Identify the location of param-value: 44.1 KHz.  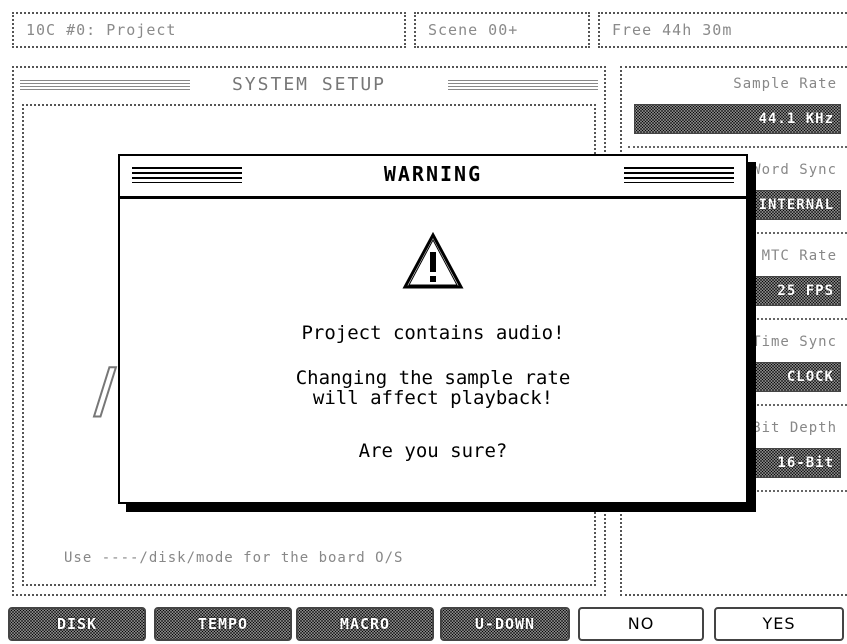
(737, 119).